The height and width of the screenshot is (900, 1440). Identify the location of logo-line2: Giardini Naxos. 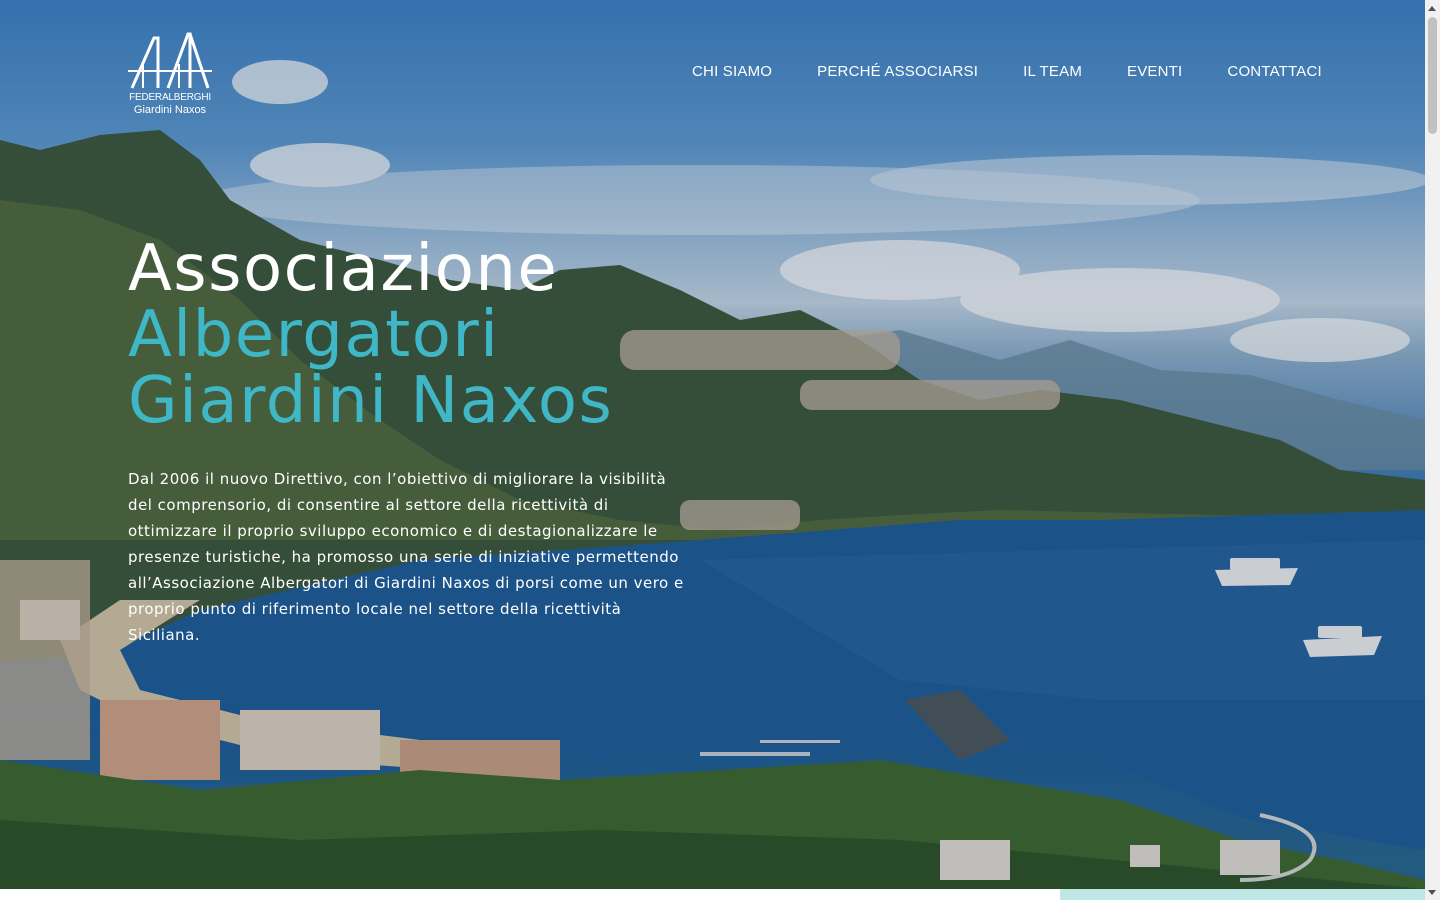
(170, 110).